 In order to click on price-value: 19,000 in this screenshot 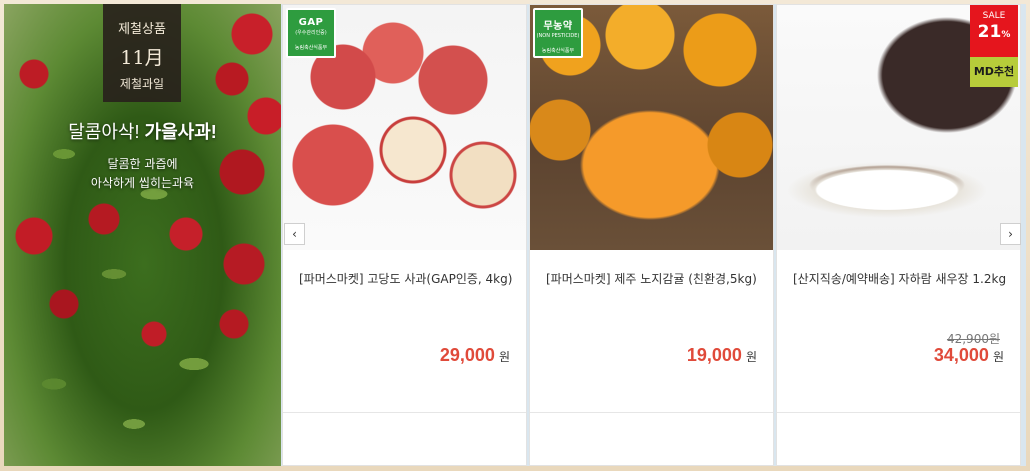, I will do `click(714, 355)`.